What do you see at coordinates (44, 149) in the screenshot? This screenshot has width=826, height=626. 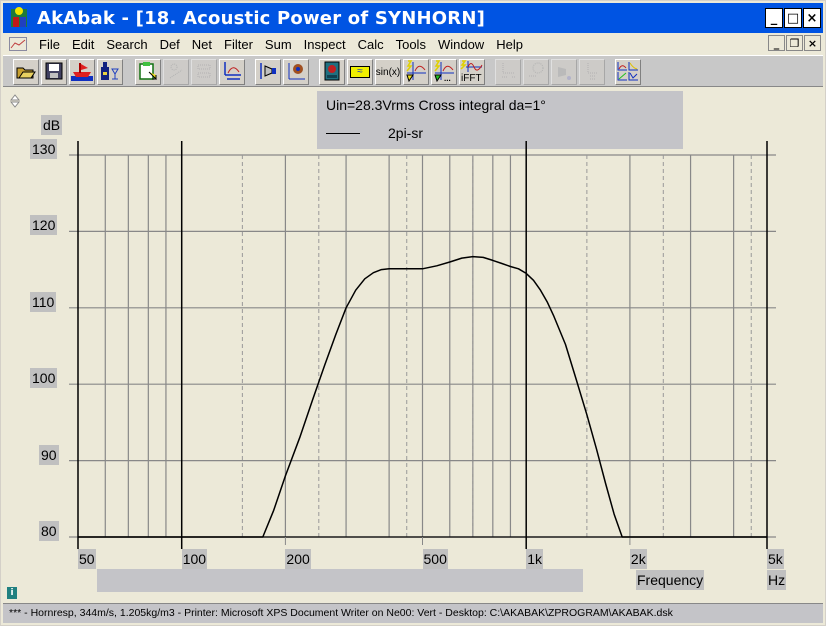 I see `y-tick-label: 130` at bounding box center [44, 149].